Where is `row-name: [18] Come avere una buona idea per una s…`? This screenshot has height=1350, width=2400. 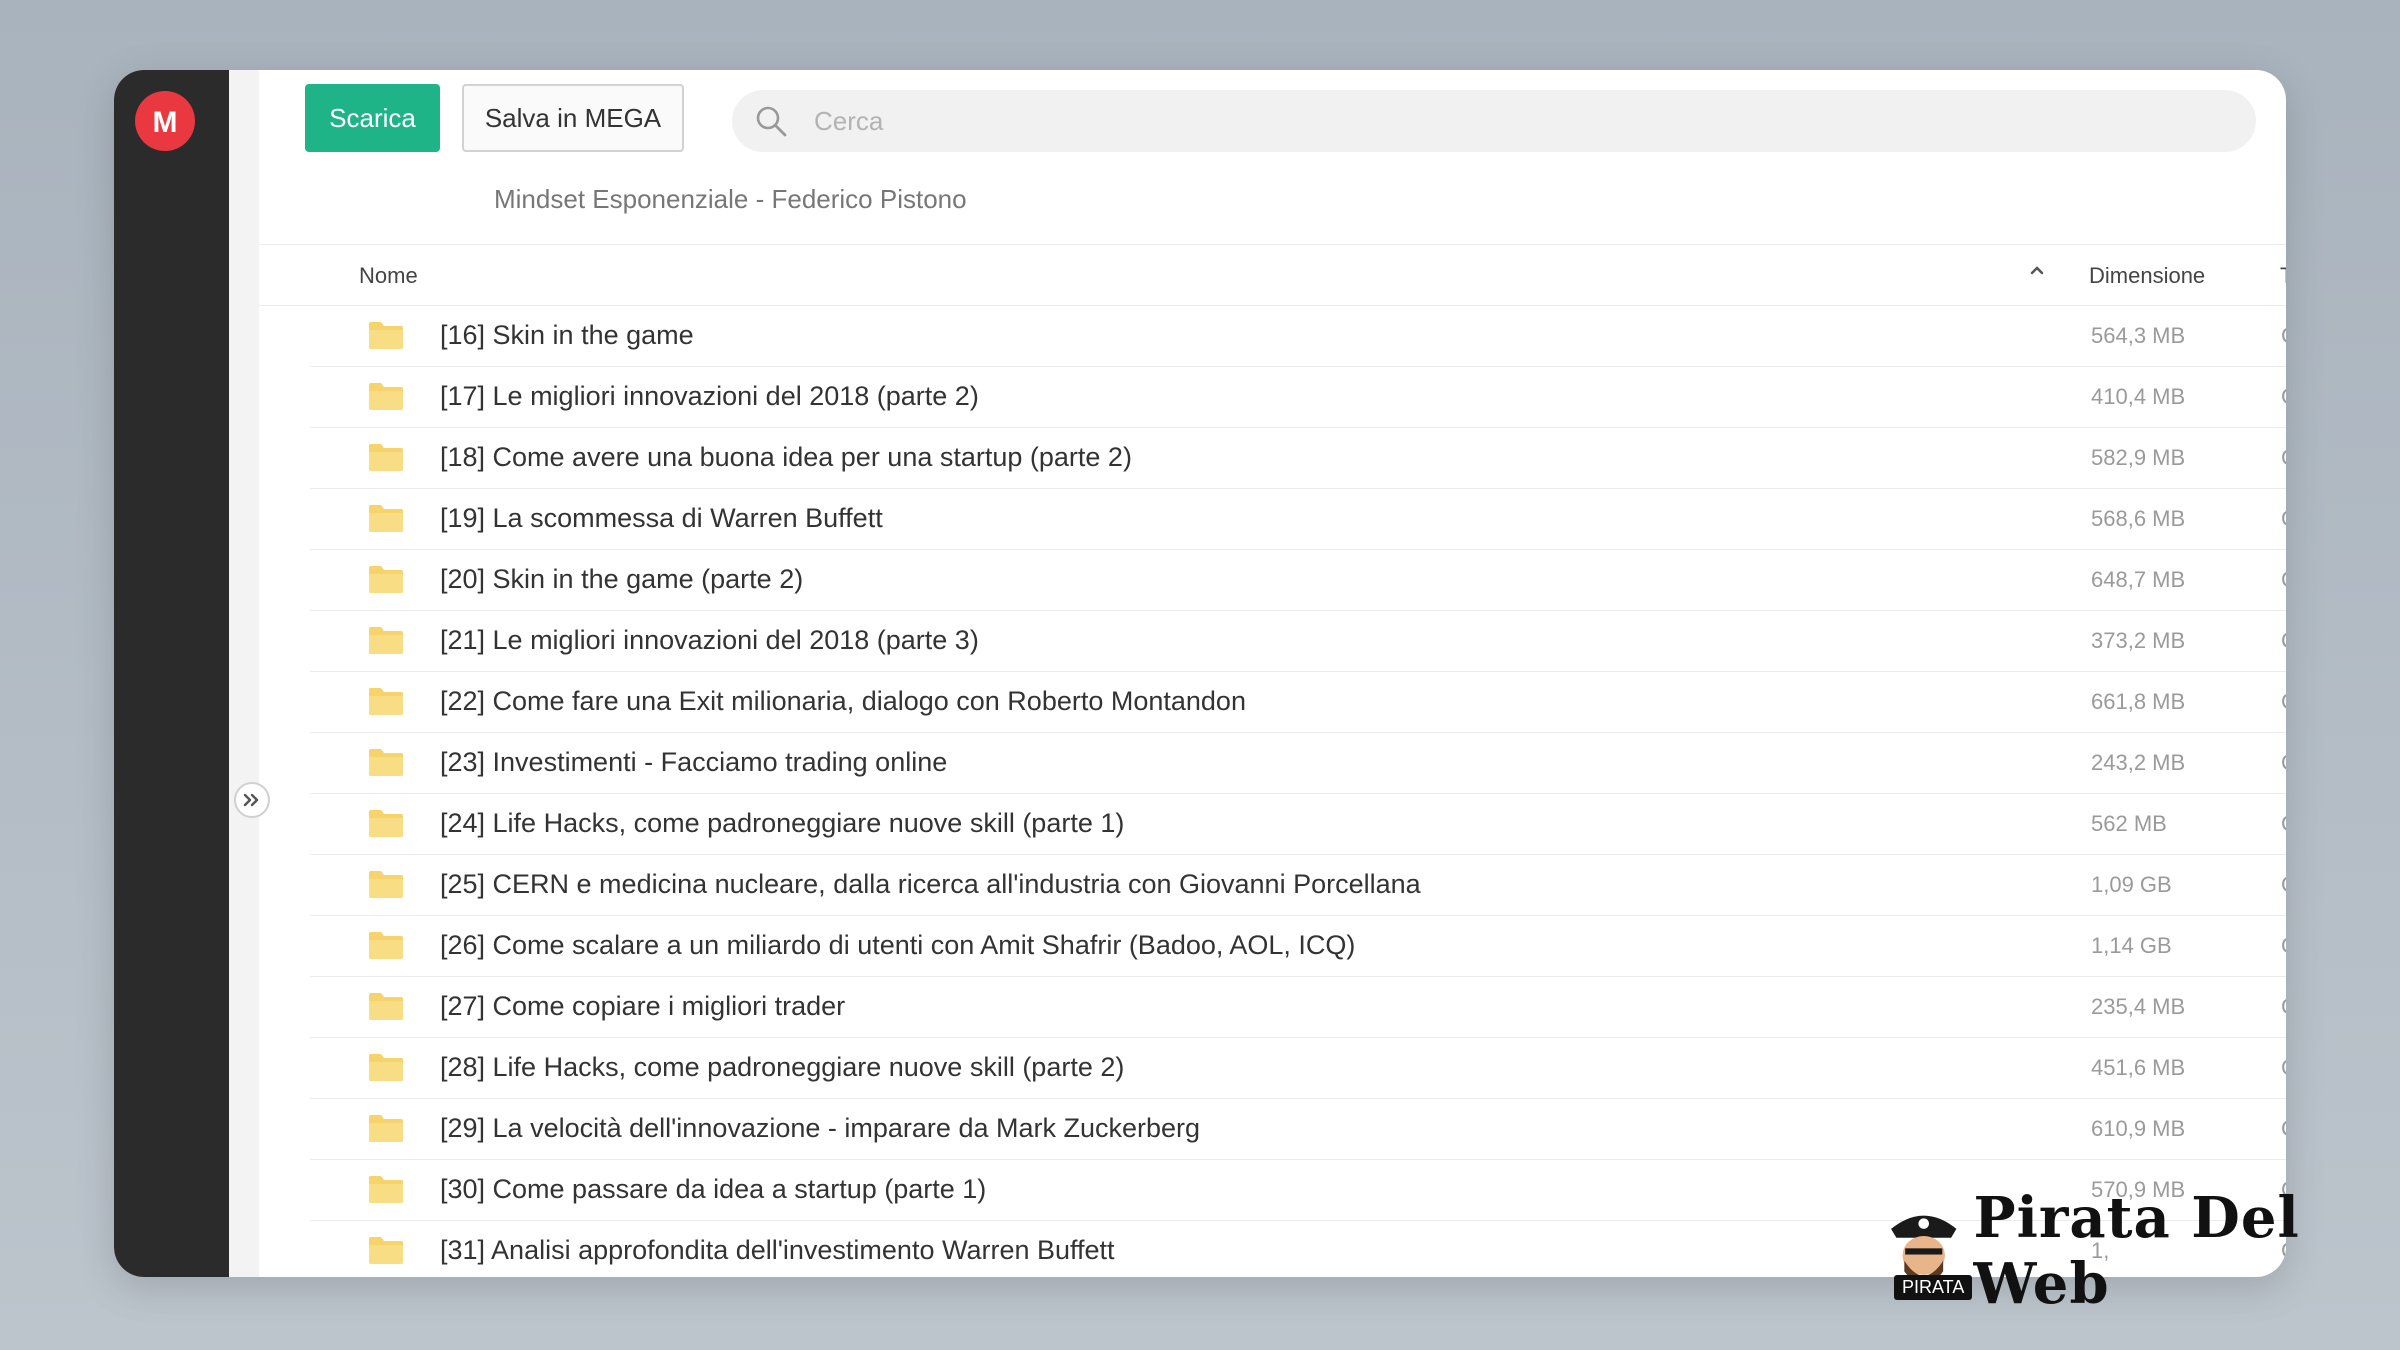 row-name: [18] Come avere una buona idea per una s… is located at coordinates (786, 457).